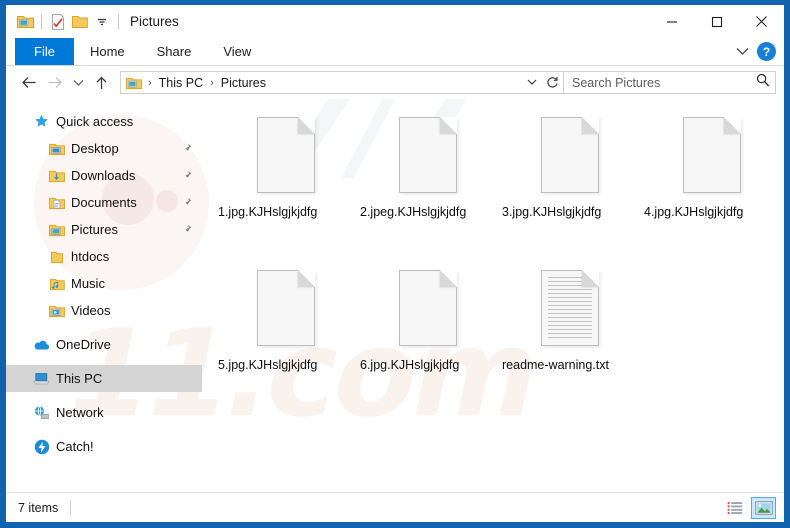 This screenshot has height=528, width=790. I want to click on file-name: 6.jpg.KJHslgjkjdfg, so click(410, 365).